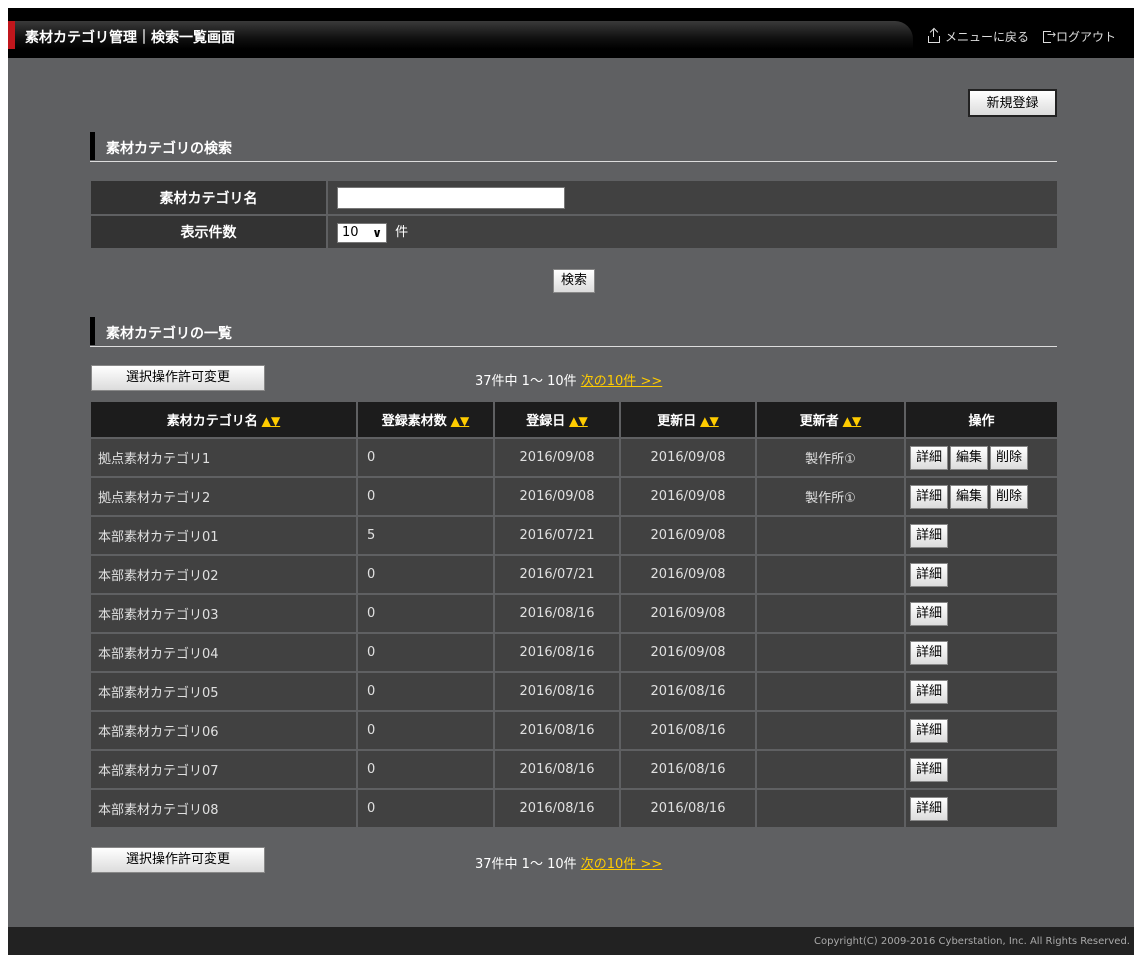  What do you see at coordinates (178, 378) in the screenshot?
I see `change-permission-button-top: 選択操作許可変更` at bounding box center [178, 378].